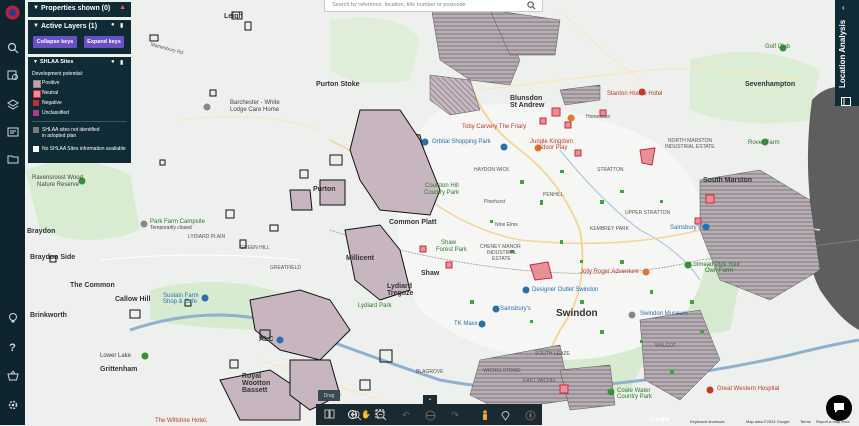  Describe the element at coordinates (76, 8) in the screenshot. I see `properties-title: Properties shown (0)` at that location.